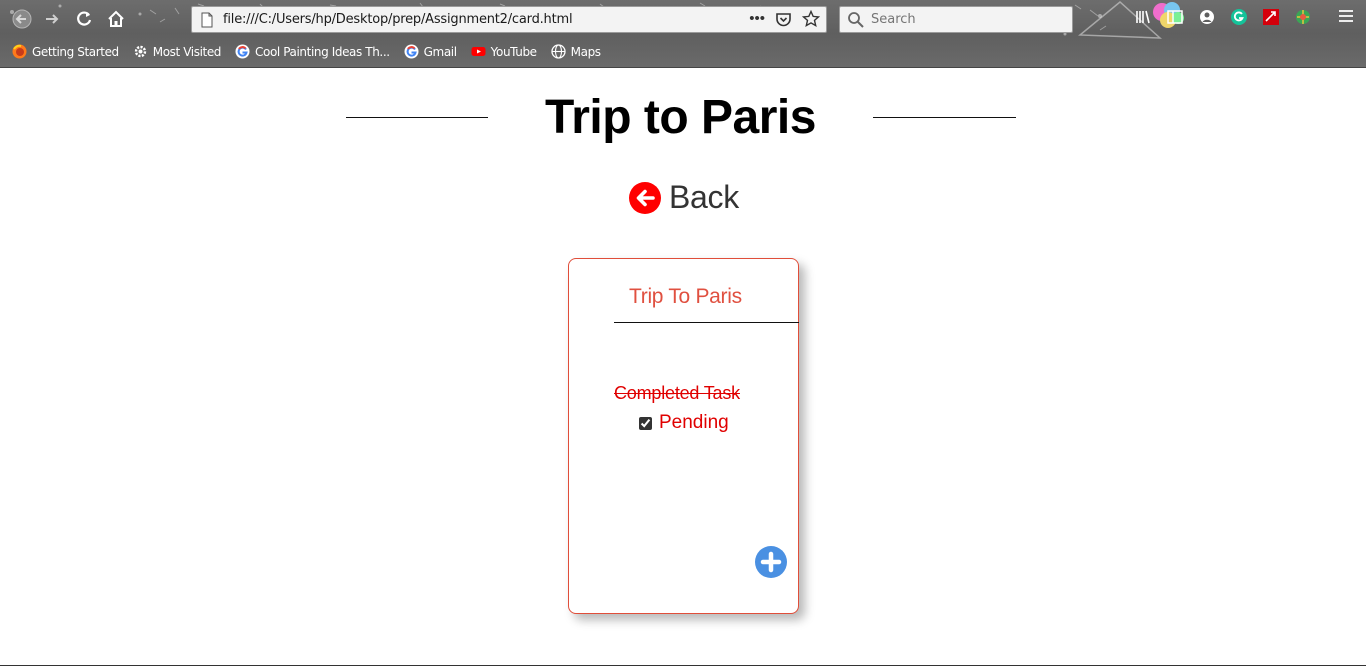 The height and width of the screenshot is (667, 1366). Describe the element at coordinates (645, 197) in the screenshot. I see `arrow-circle-left-icon` at that location.